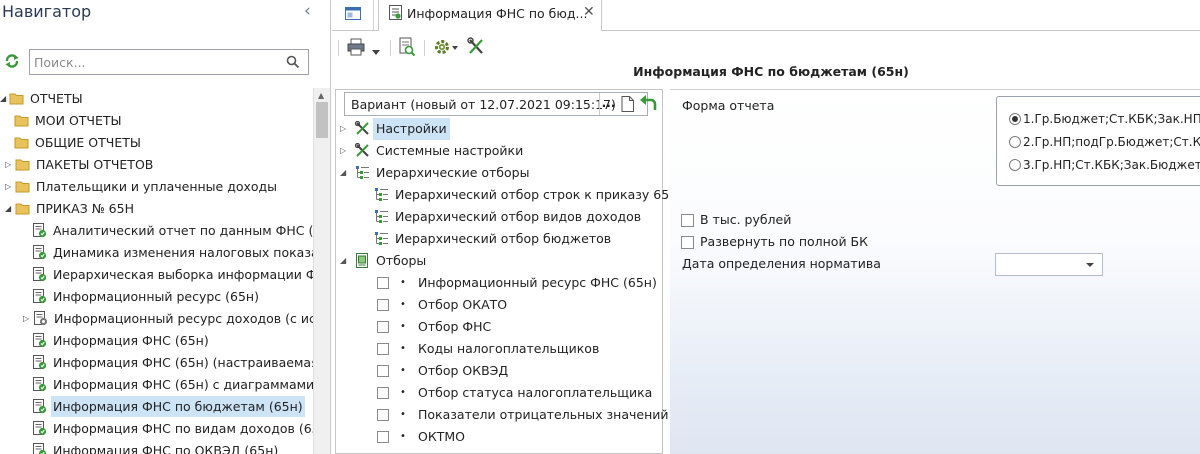 The image size is (1200, 454). What do you see at coordinates (532, 194) in the screenshot?
I see `parameter-tree-label: Иерархический отбор строк к приказу 65` at bounding box center [532, 194].